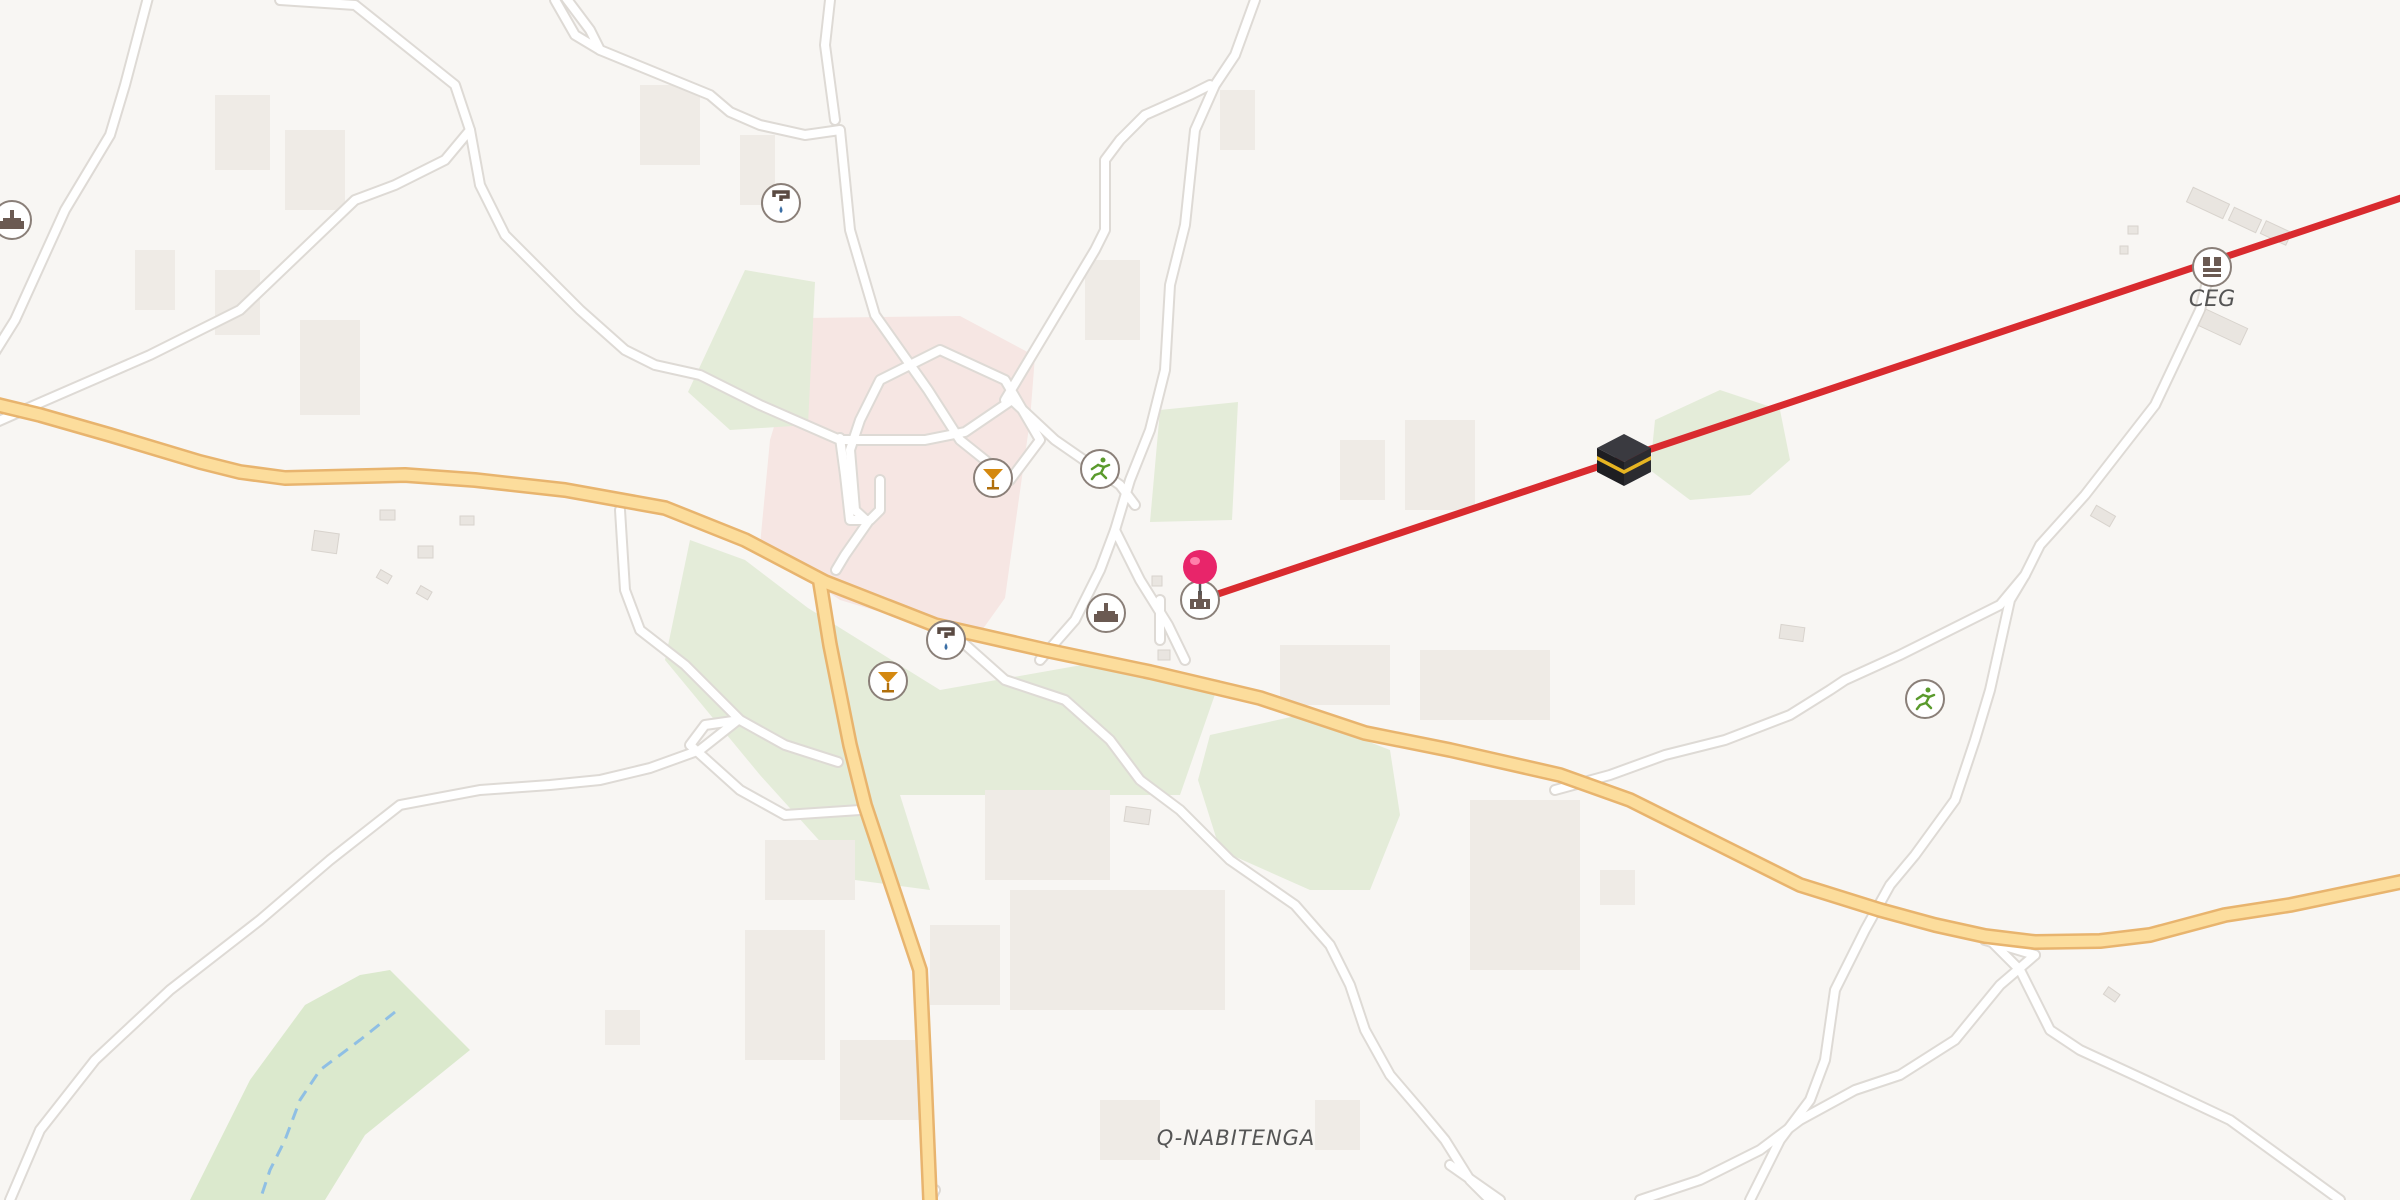  What do you see at coordinates (1236, 1138) in the screenshot?
I see `locality-label: Q-NABITENGA` at bounding box center [1236, 1138].